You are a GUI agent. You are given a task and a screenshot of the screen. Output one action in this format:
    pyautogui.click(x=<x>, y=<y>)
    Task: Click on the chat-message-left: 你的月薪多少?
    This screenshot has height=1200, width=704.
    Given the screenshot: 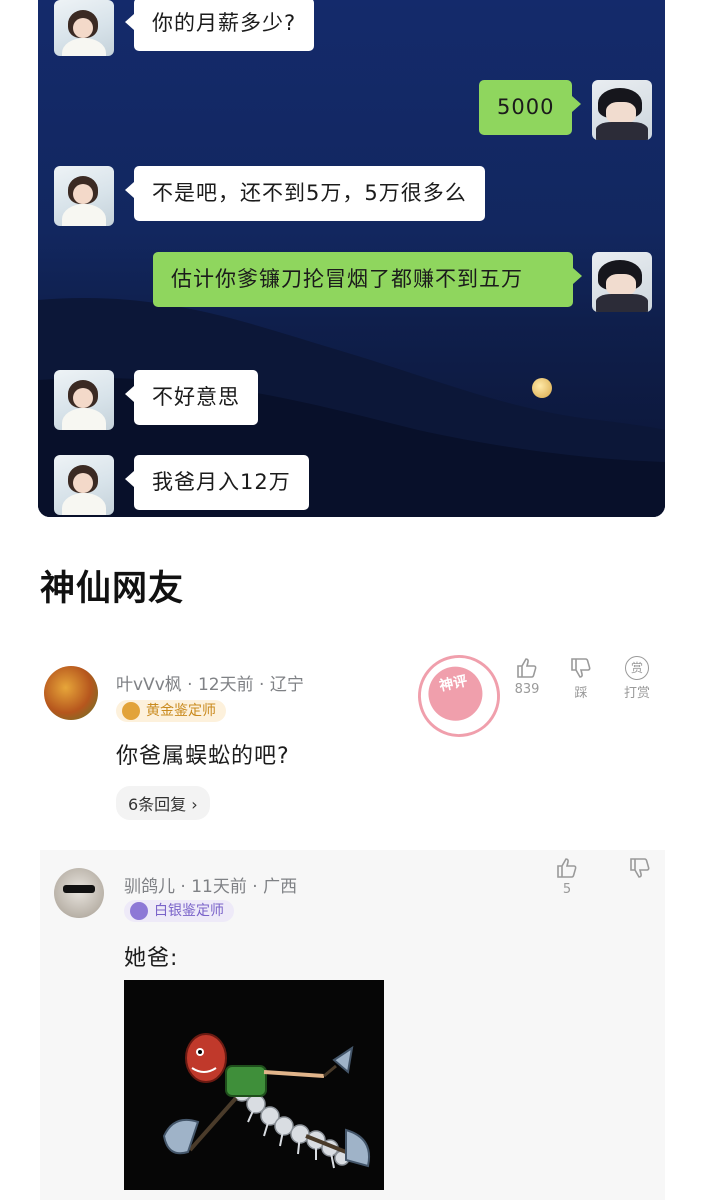 What is the action you would take?
    pyautogui.click(x=219, y=25)
    